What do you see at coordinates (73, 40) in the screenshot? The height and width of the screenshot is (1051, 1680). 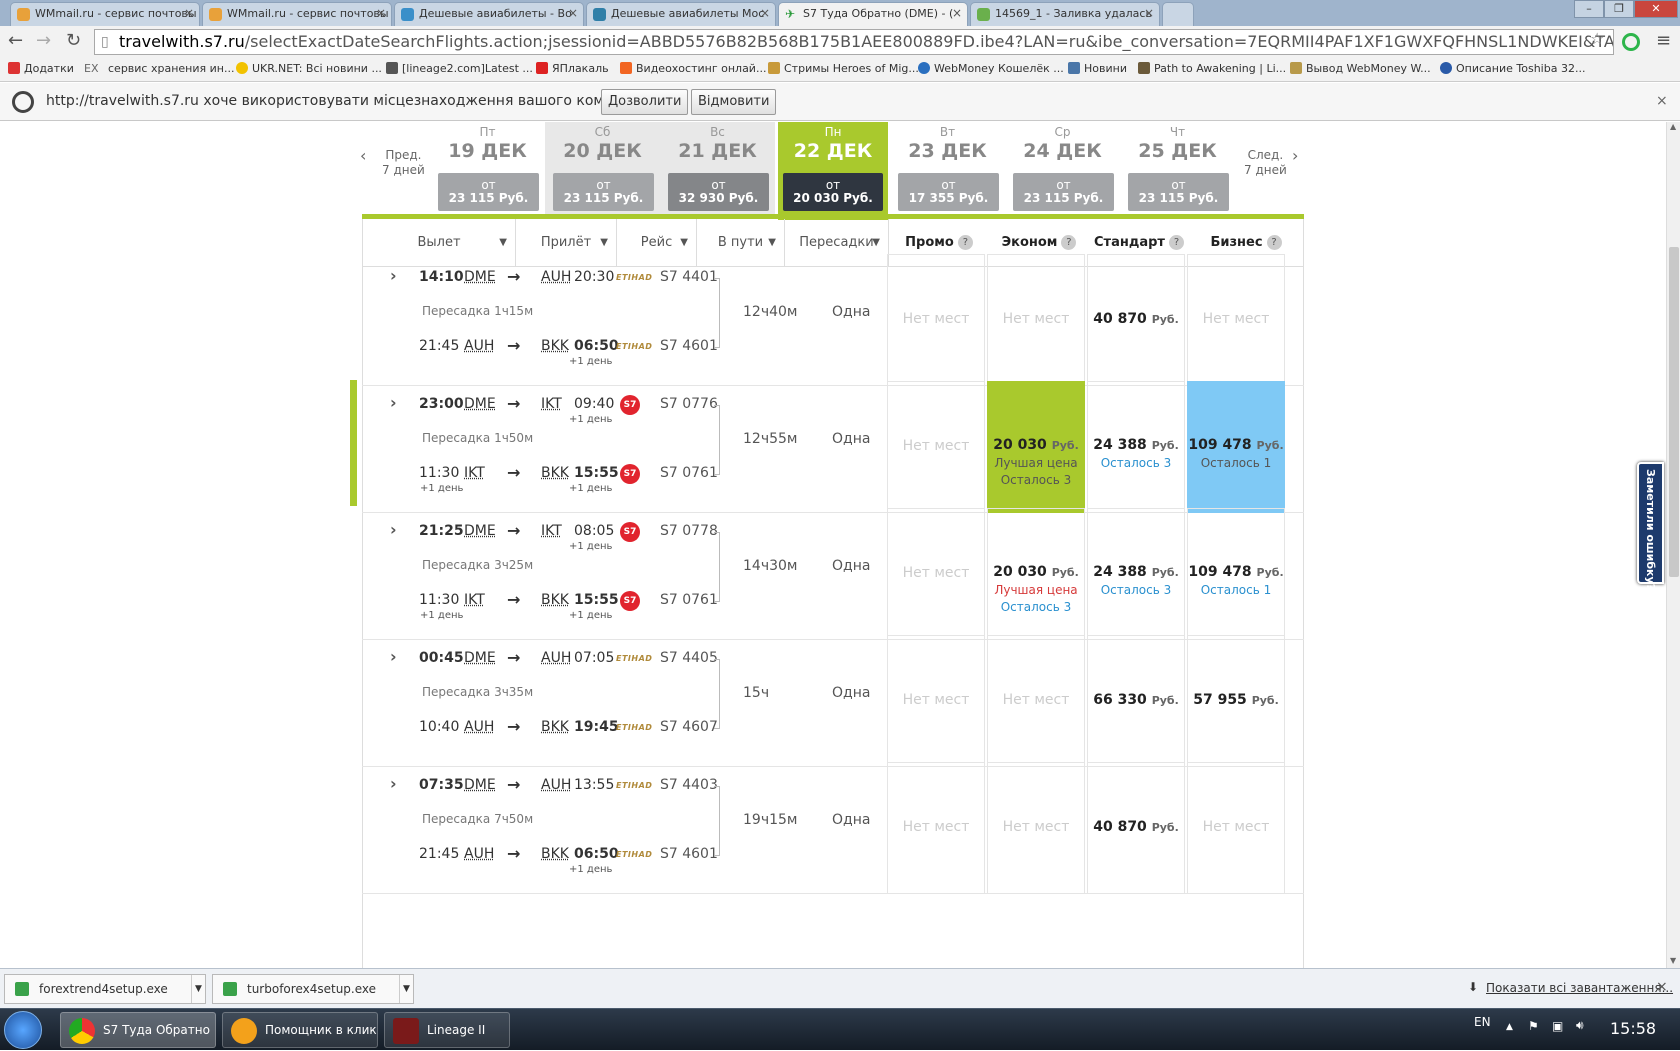 I see `reload-icon: ↻` at bounding box center [73, 40].